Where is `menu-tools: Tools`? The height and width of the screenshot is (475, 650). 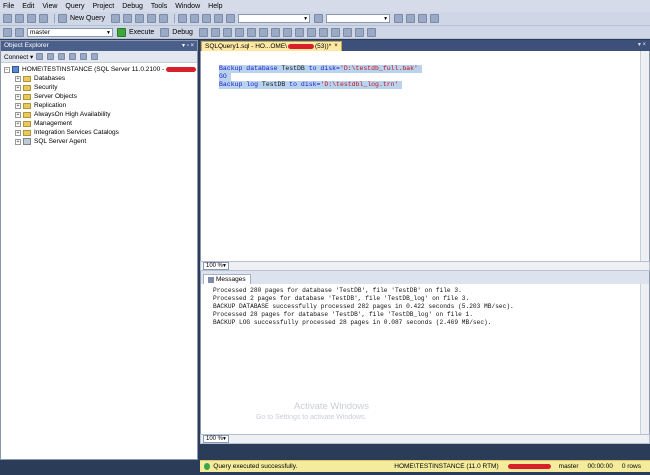 menu-tools: Tools is located at coordinates (159, 6).